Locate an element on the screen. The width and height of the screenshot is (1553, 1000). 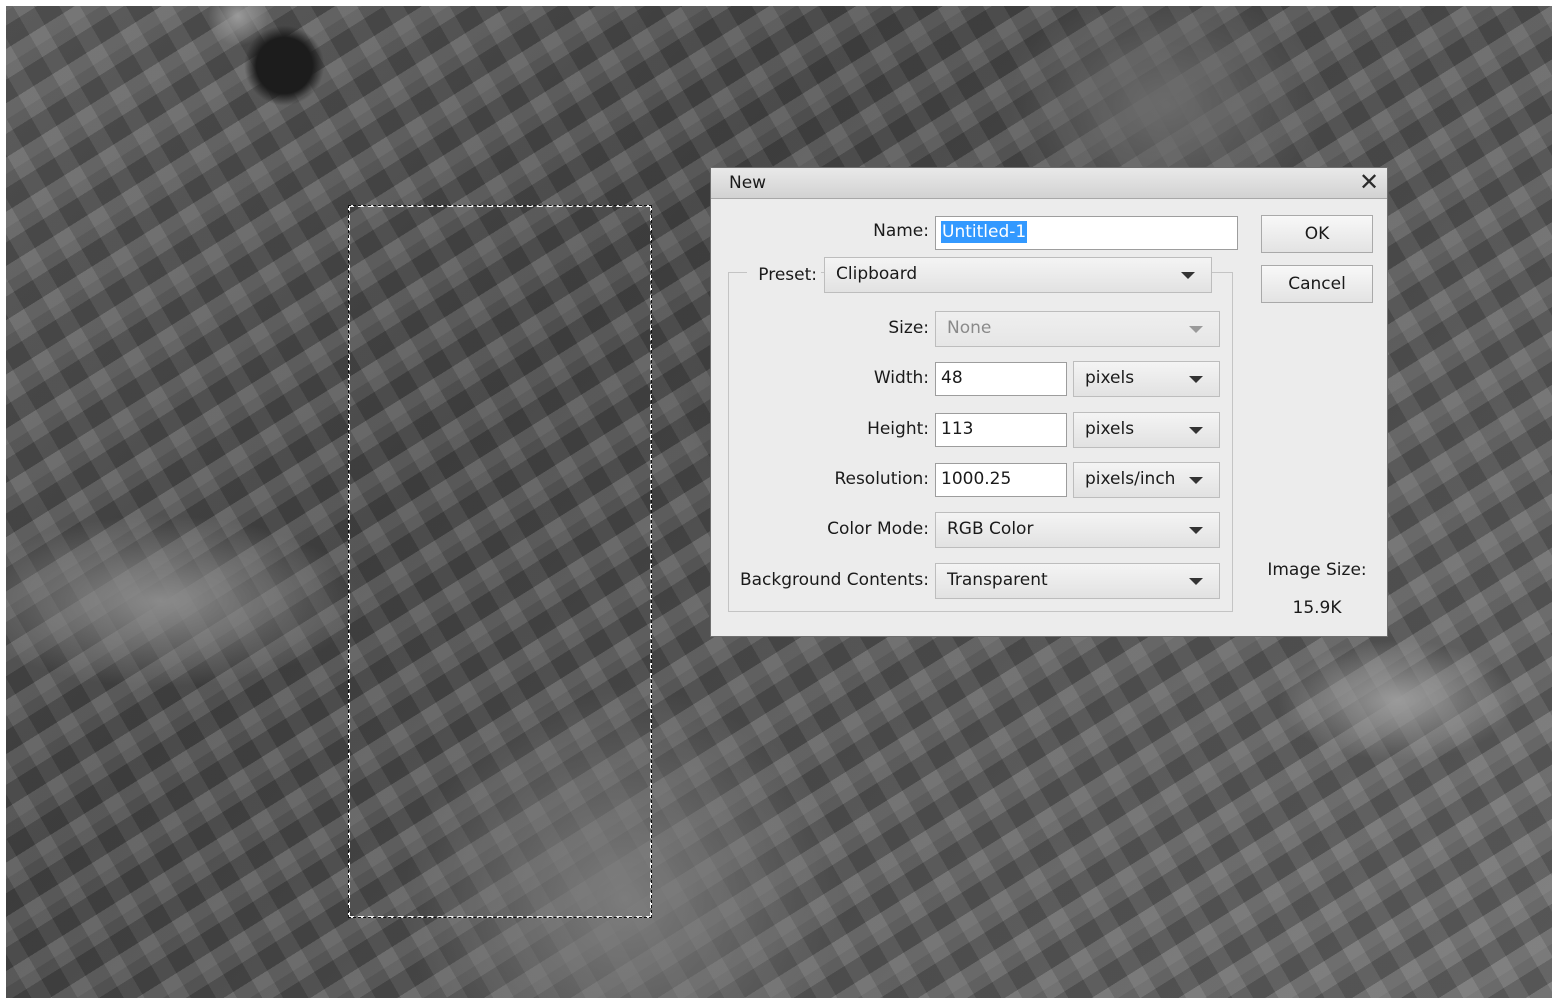
background-contents-label: Background Contents: is located at coordinates (834, 580).